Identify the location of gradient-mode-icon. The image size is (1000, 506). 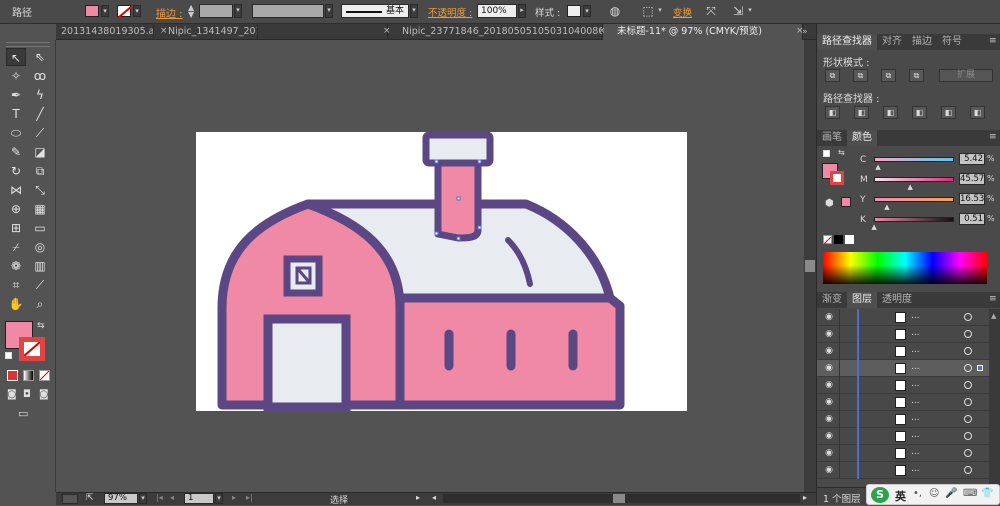
(28, 375).